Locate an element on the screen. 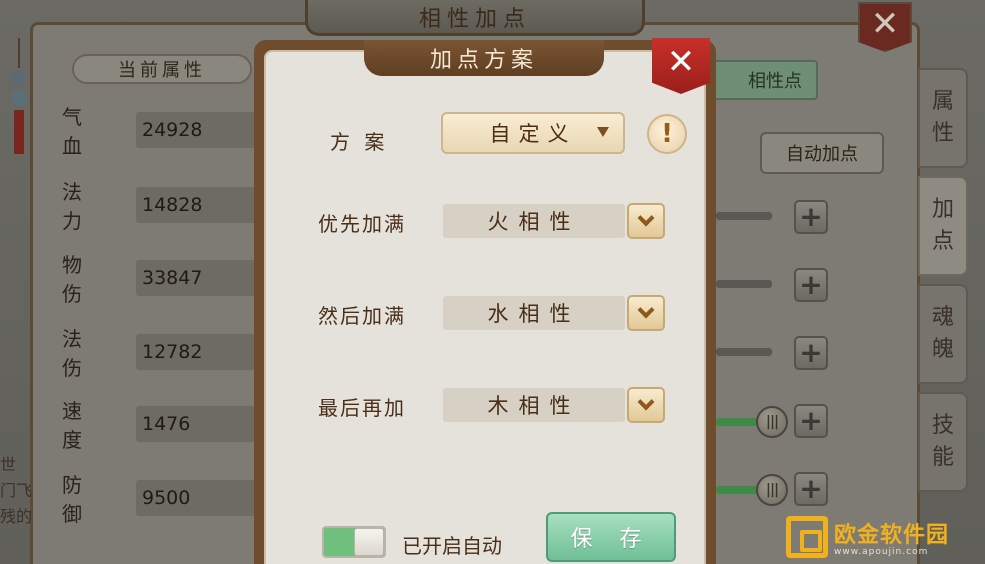  side-tab-label: 属 性 is located at coordinates (942, 117).